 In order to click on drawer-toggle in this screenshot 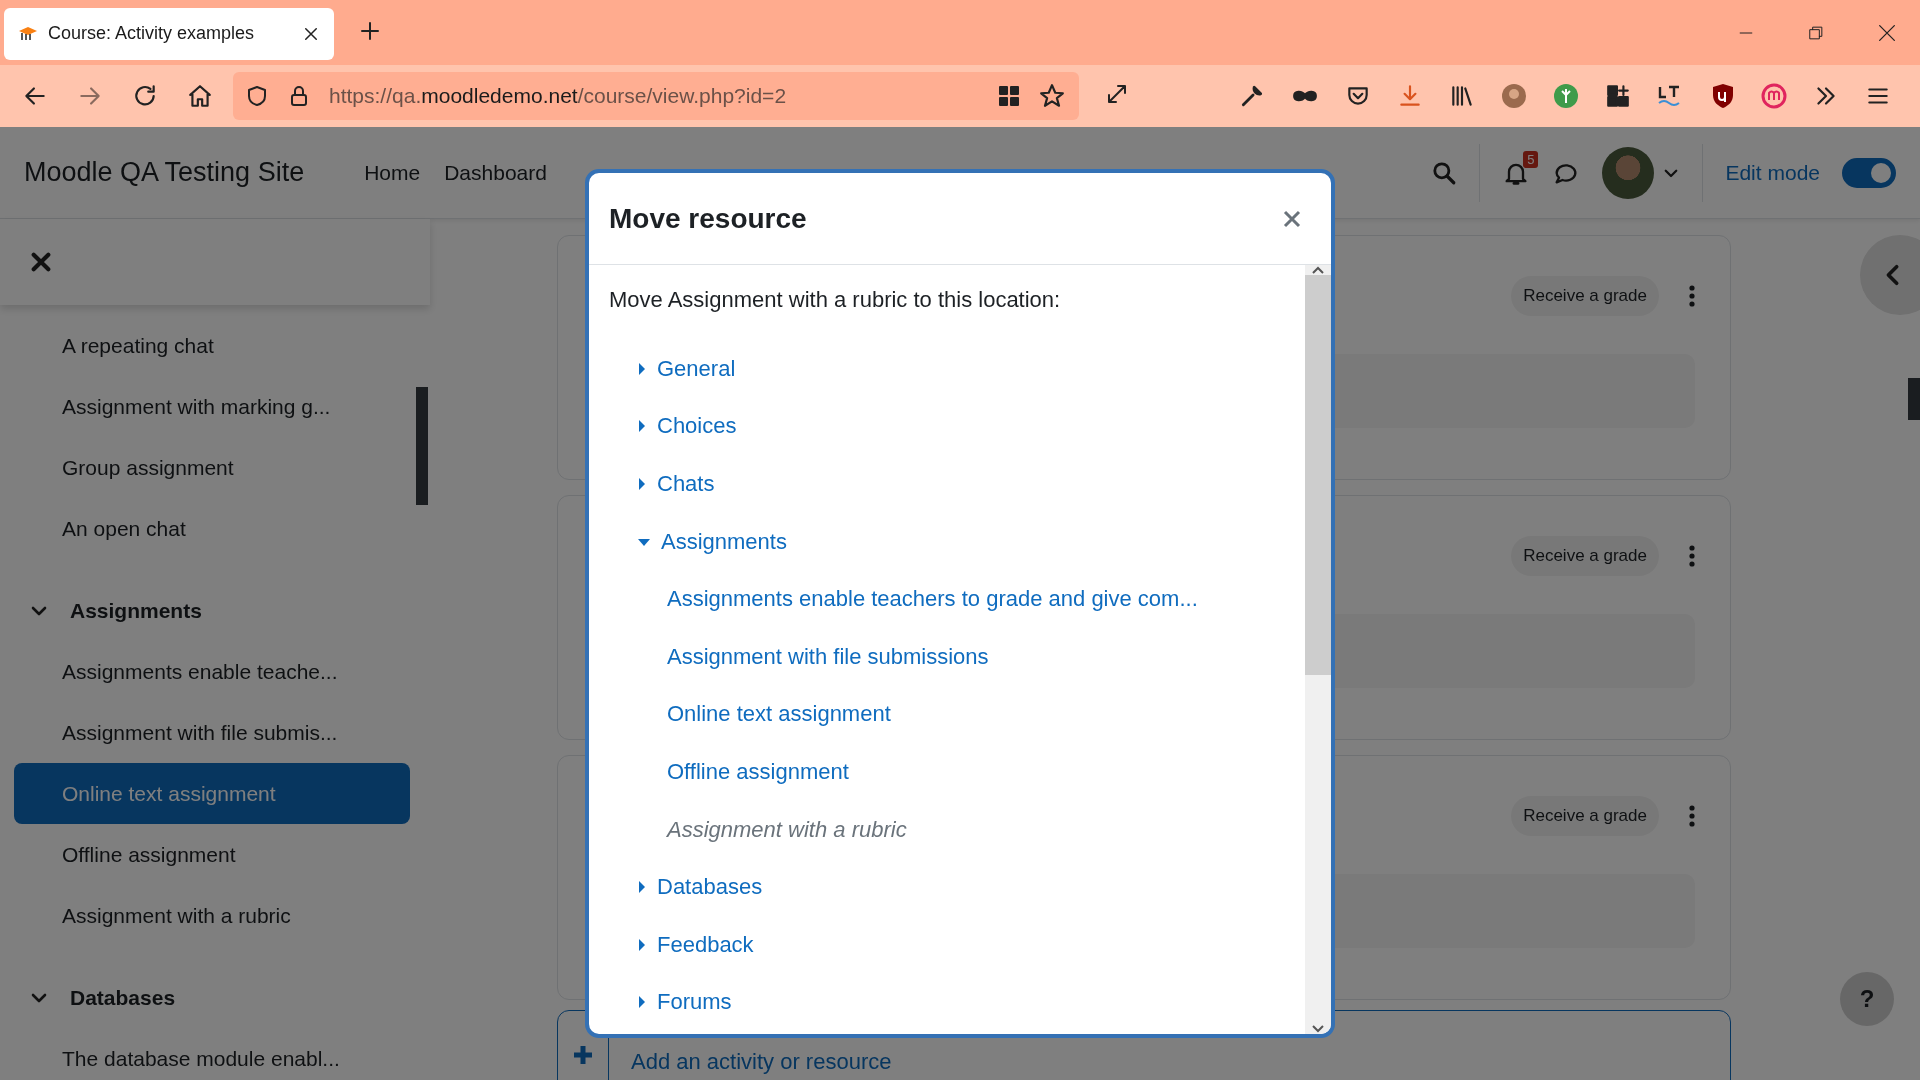, I will do `click(1890, 275)`.